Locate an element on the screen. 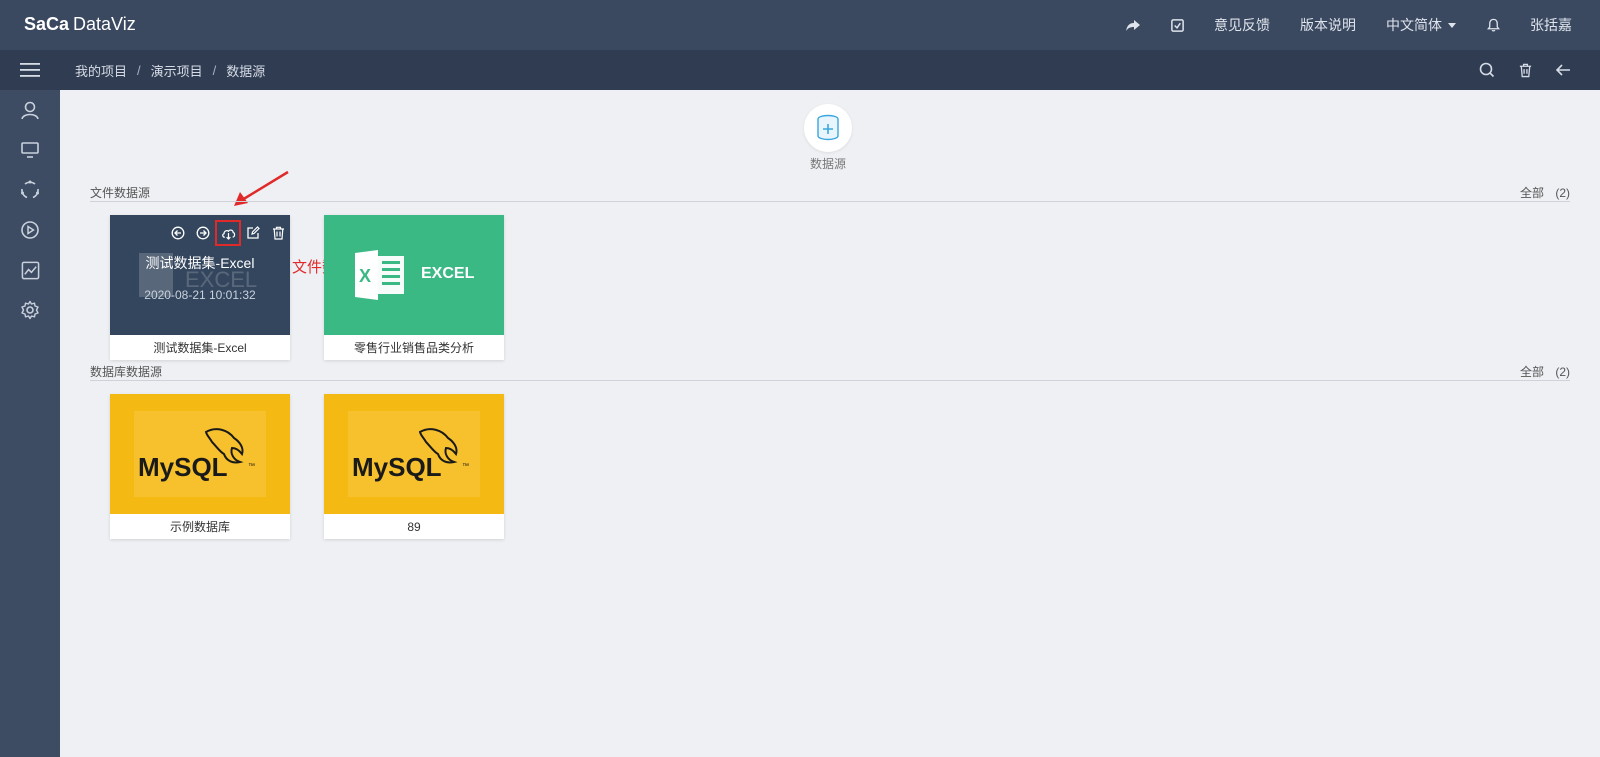 Image resolution: width=1600 pixels, height=757 pixels. excel-thumb-label: EXCEL is located at coordinates (448, 273).